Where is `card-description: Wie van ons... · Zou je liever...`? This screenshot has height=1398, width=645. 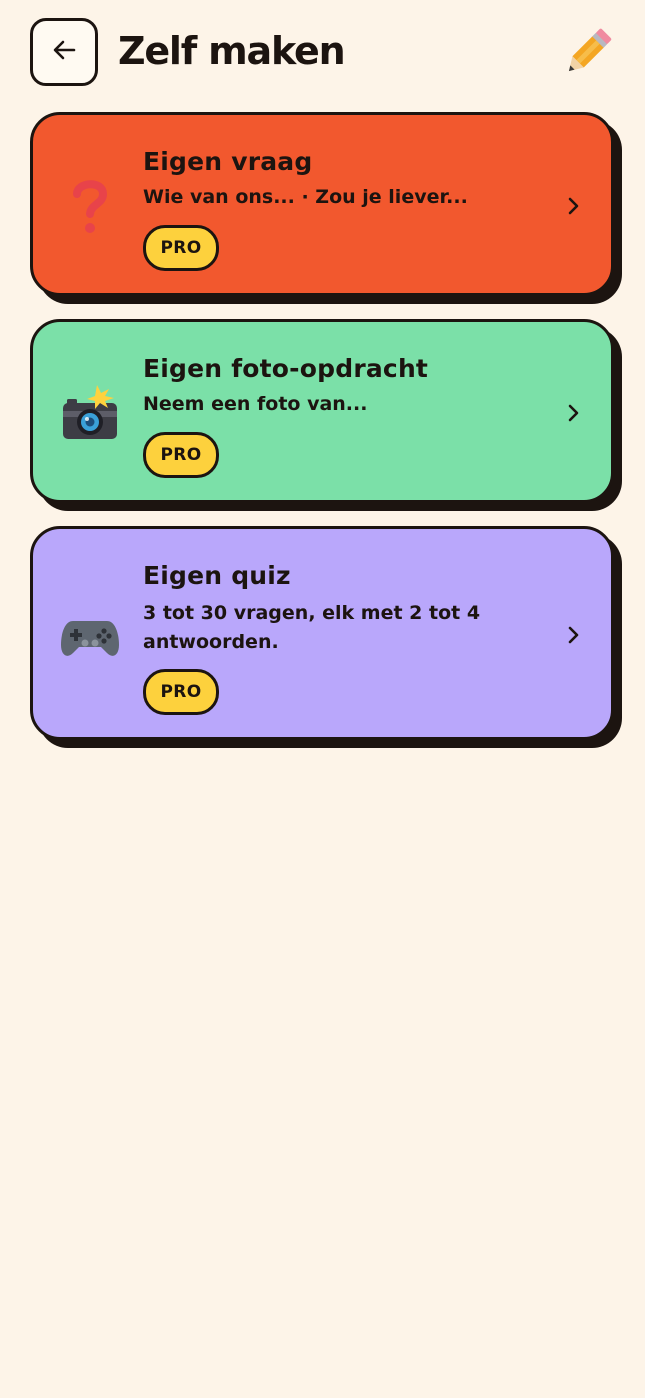 card-description: Wie van ons... · Zou je liever... is located at coordinates (305, 197).